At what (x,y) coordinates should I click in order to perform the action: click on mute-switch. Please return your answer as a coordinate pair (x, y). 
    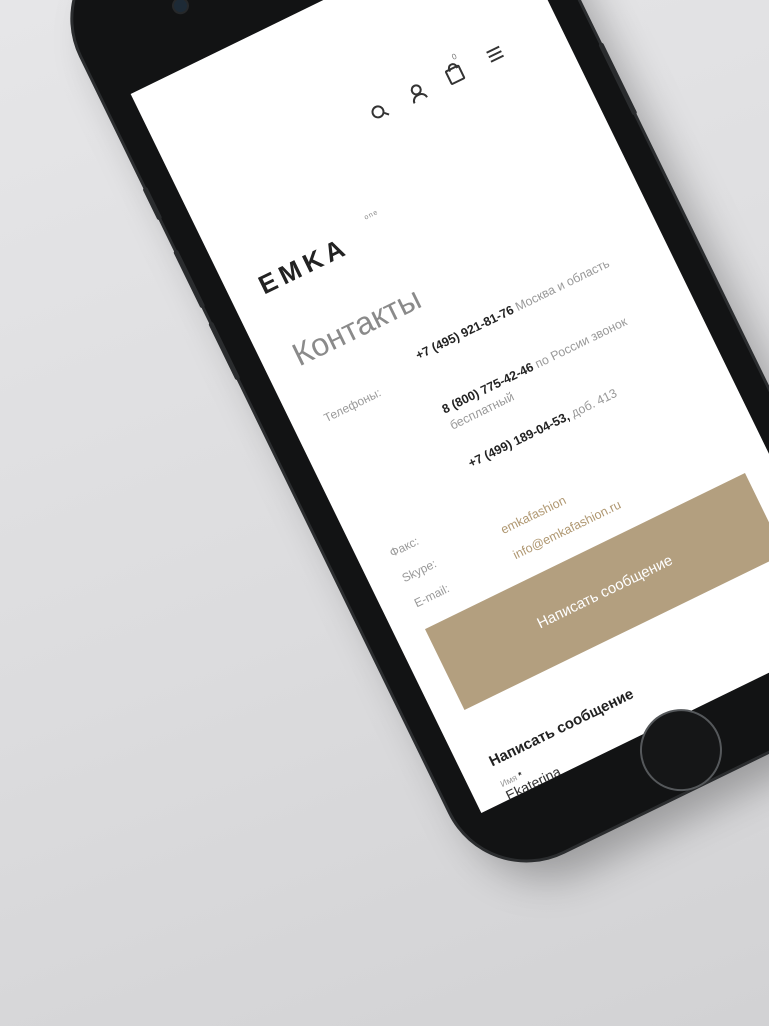
    Looking at the image, I should click on (152, 203).